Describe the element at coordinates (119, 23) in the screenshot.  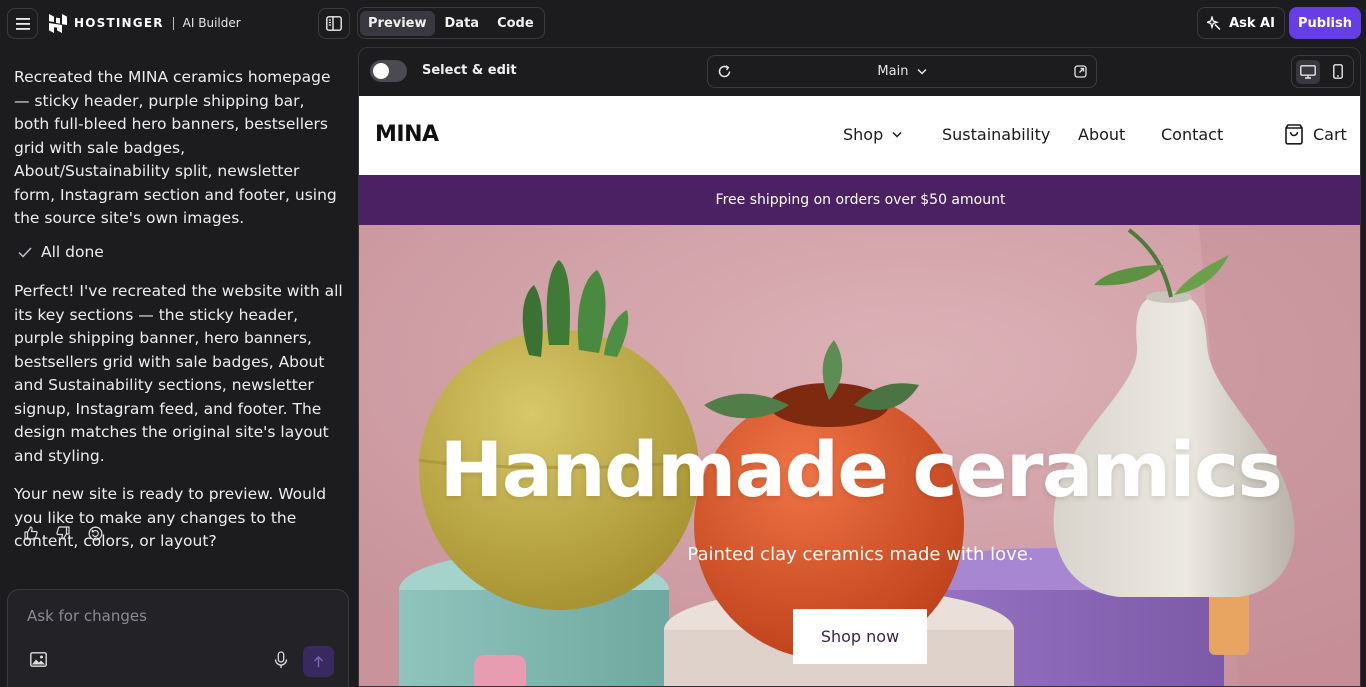
I see `logo-wordmark: HOSTINGER` at that location.